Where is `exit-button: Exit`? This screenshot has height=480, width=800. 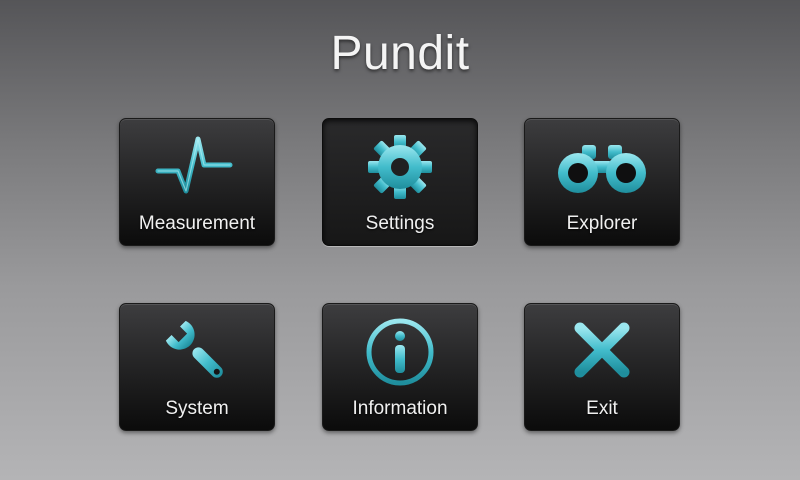
exit-button: Exit is located at coordinates (602, 367).